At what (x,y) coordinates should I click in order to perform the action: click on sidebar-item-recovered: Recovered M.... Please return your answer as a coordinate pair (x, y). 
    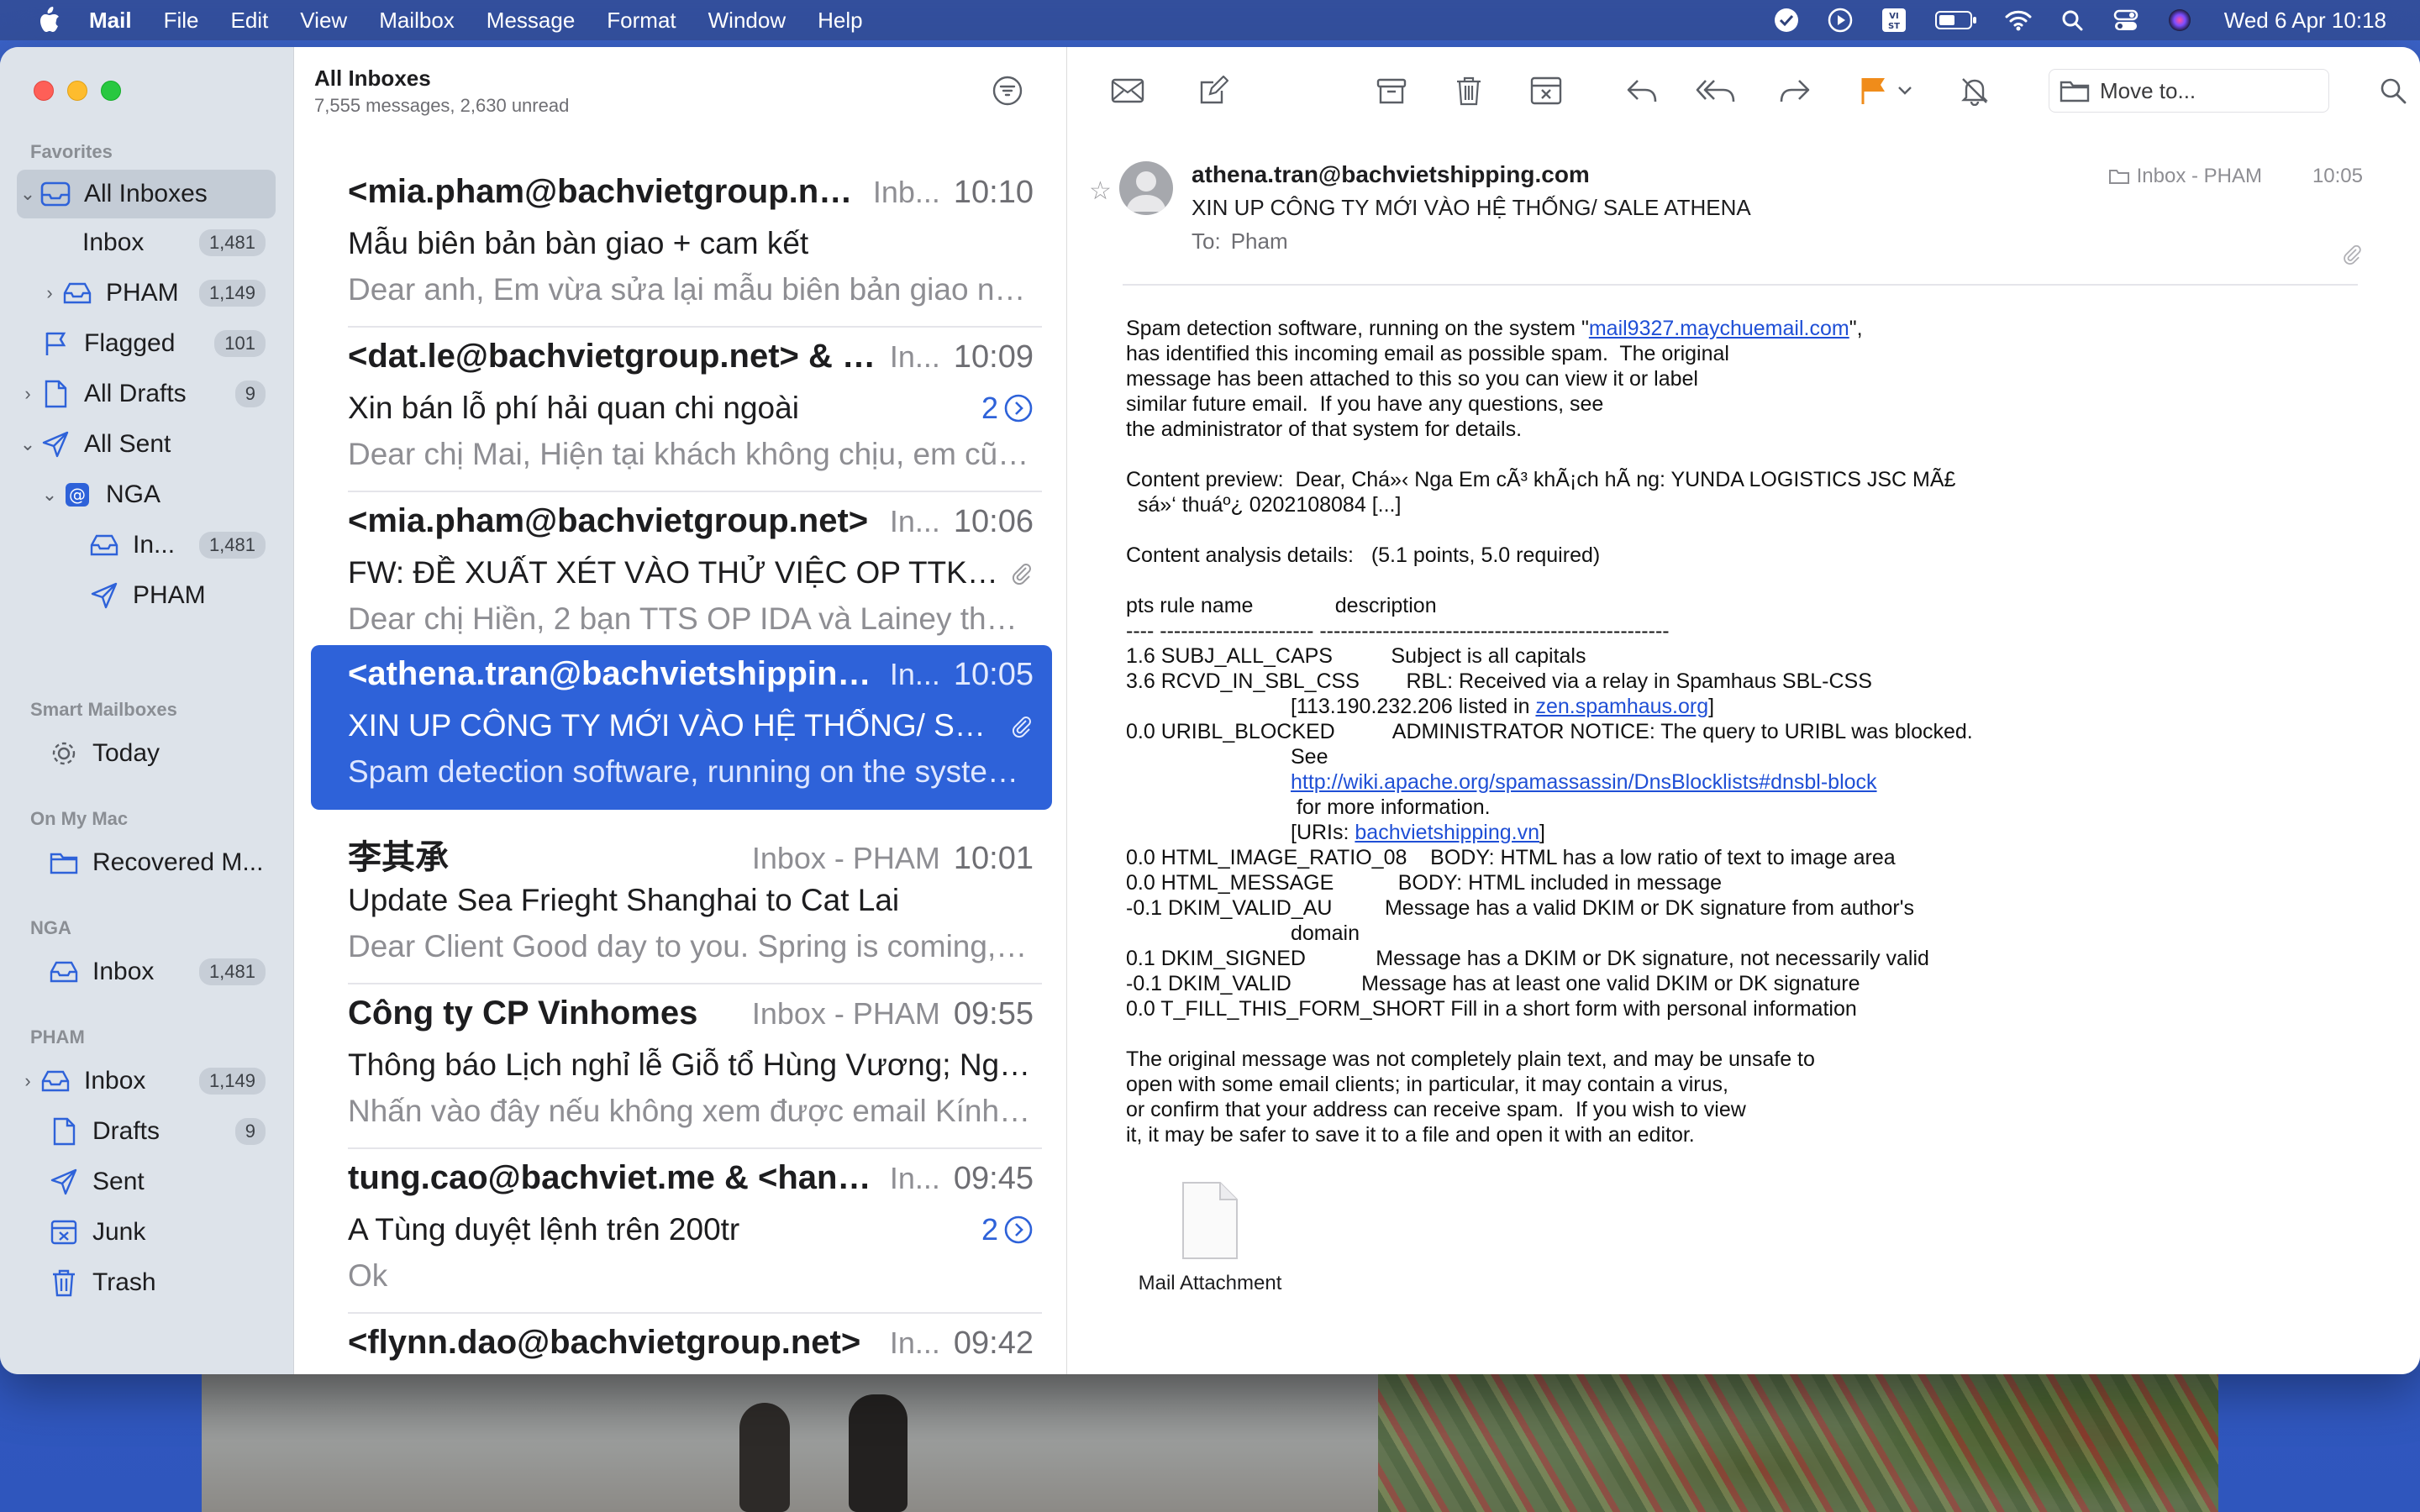
    Looking at the image, I should click on (146, 862).